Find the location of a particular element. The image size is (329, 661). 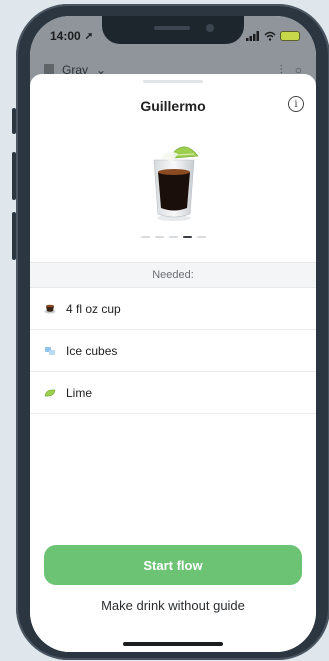

volume-up-button is located at coordinates (14, 176).